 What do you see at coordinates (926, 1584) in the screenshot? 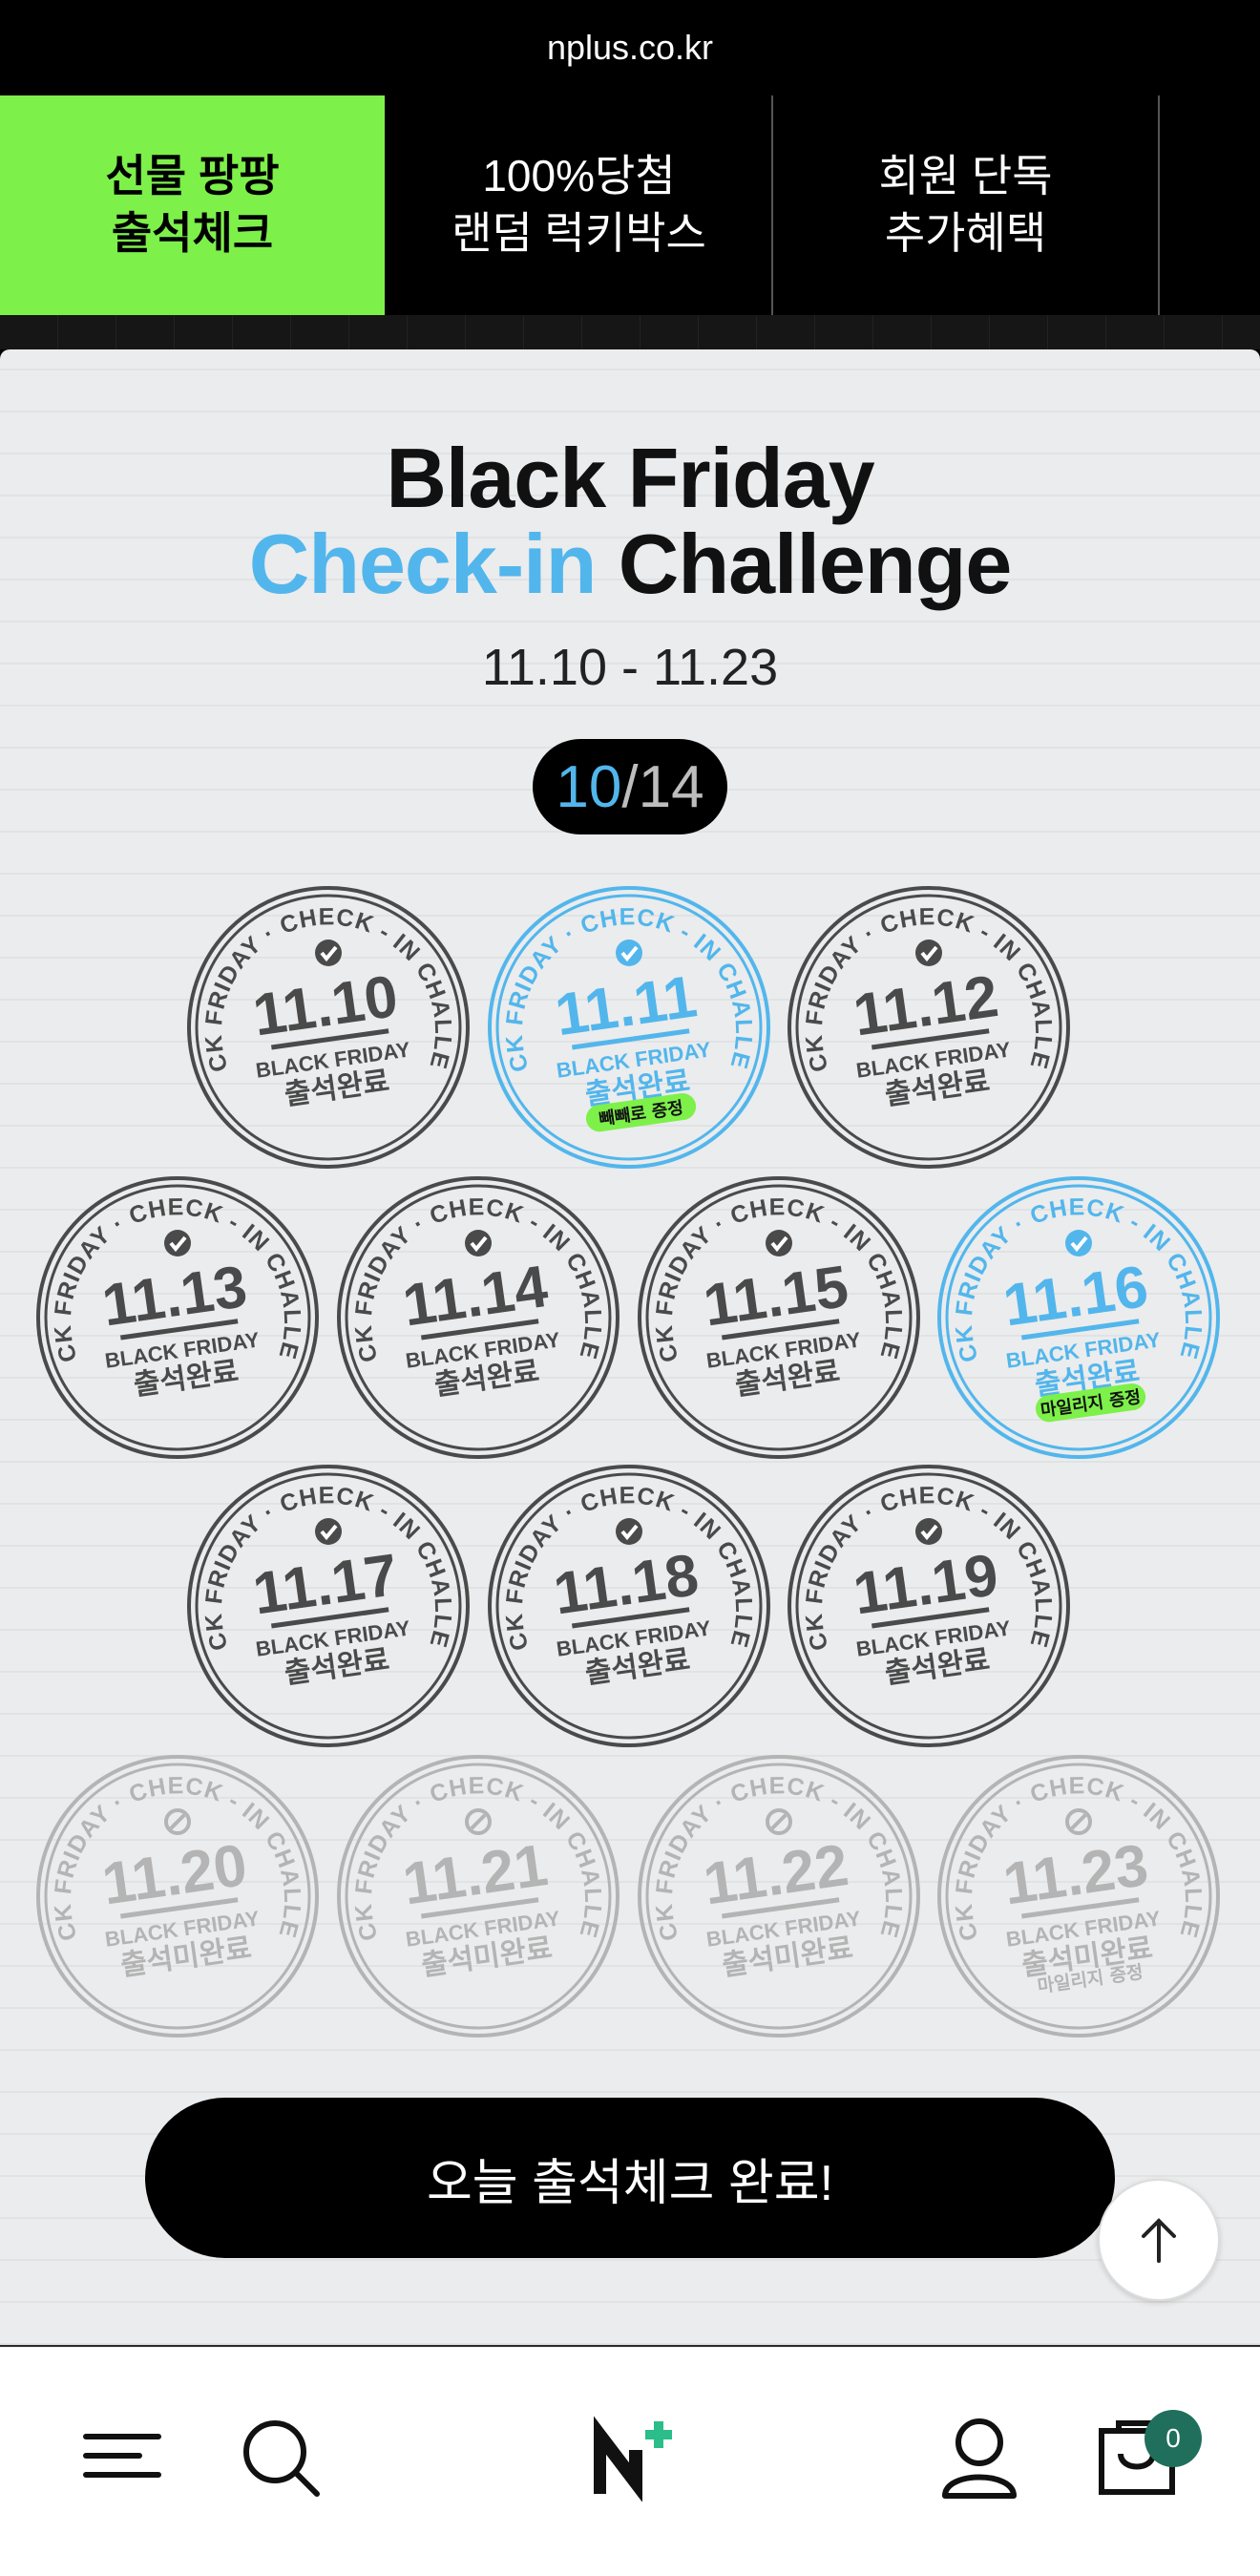
I see `stamp-date: 11.19` at bounding box center [926, 1584].